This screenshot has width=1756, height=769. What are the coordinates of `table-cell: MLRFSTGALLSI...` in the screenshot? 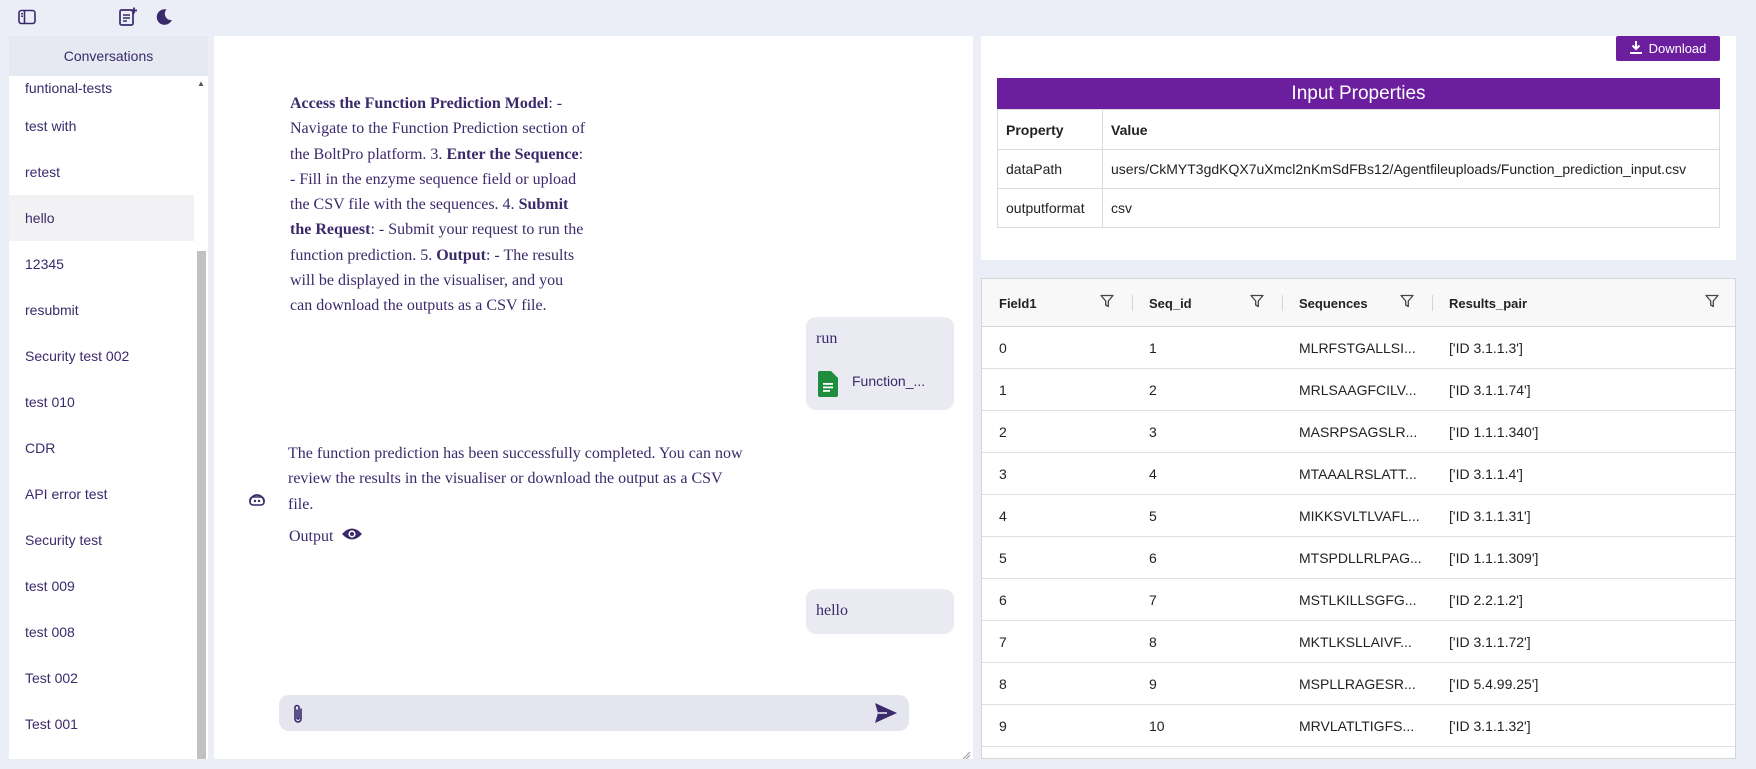 It's located at (1357, 348).